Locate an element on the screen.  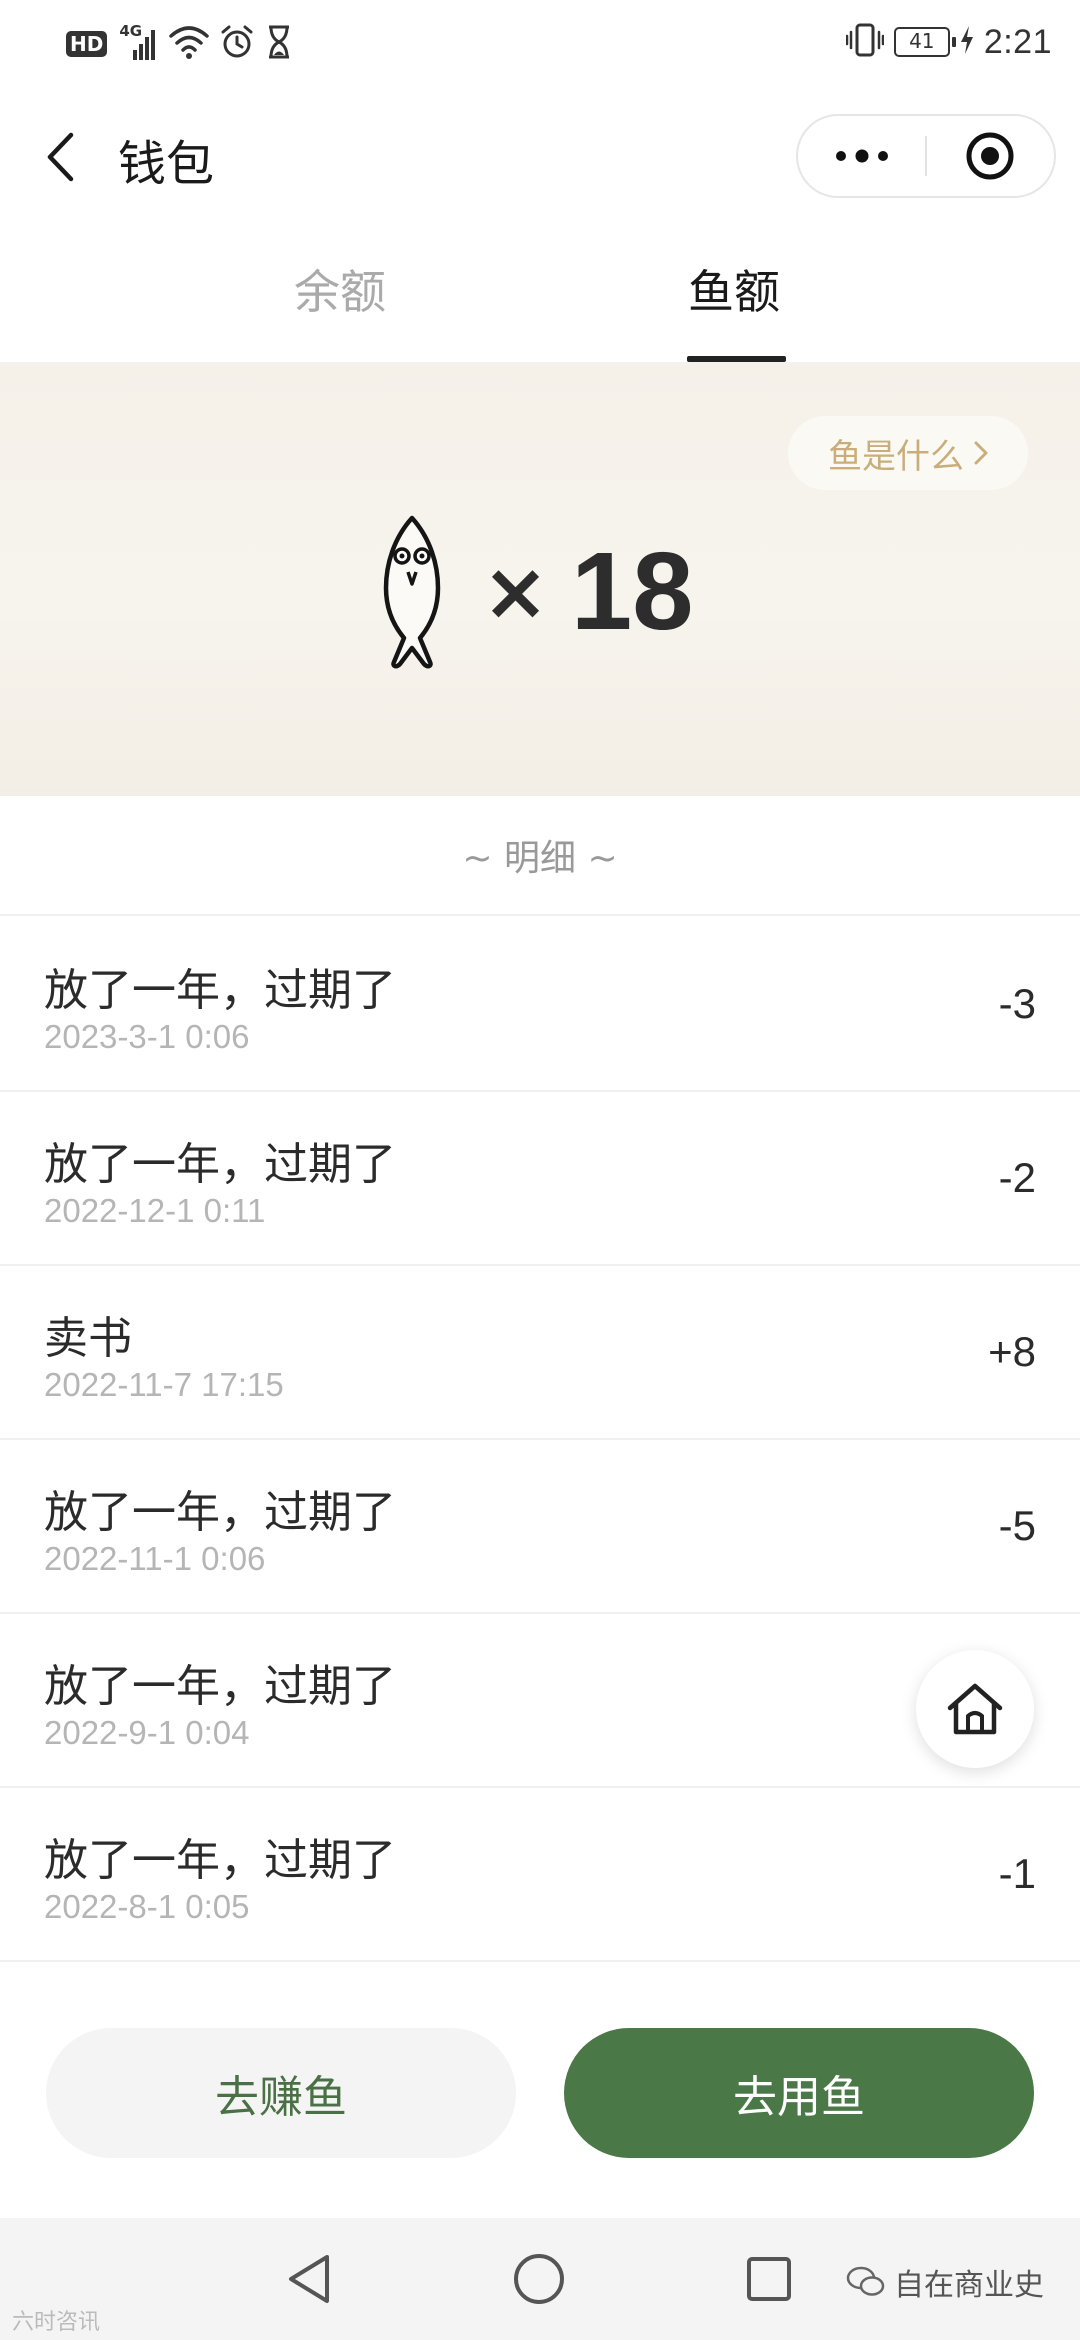
list-item: 卖书 2022-11-7 17:15 +8 is located at coordinates (540, 1353).